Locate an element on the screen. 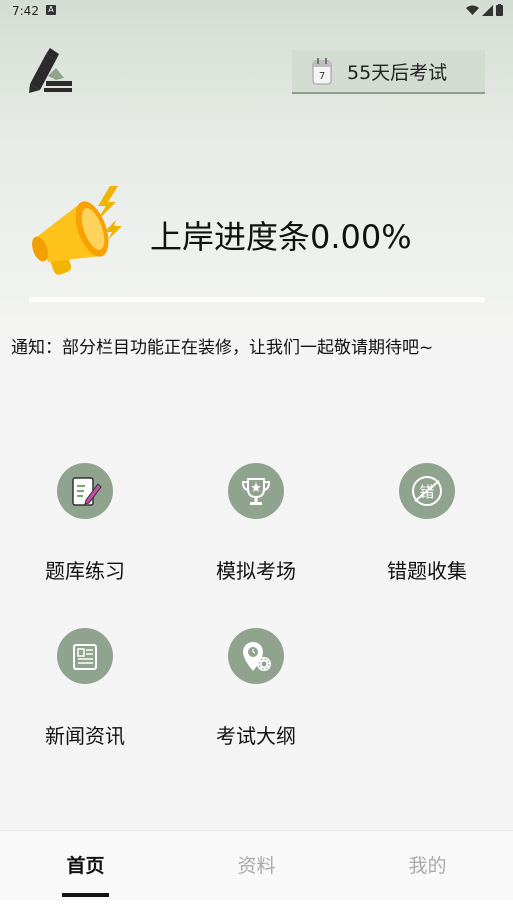 Image resolution: width=513 pixels, height=912 pixels. app-logo-icon is located at coordinates (50, 70).